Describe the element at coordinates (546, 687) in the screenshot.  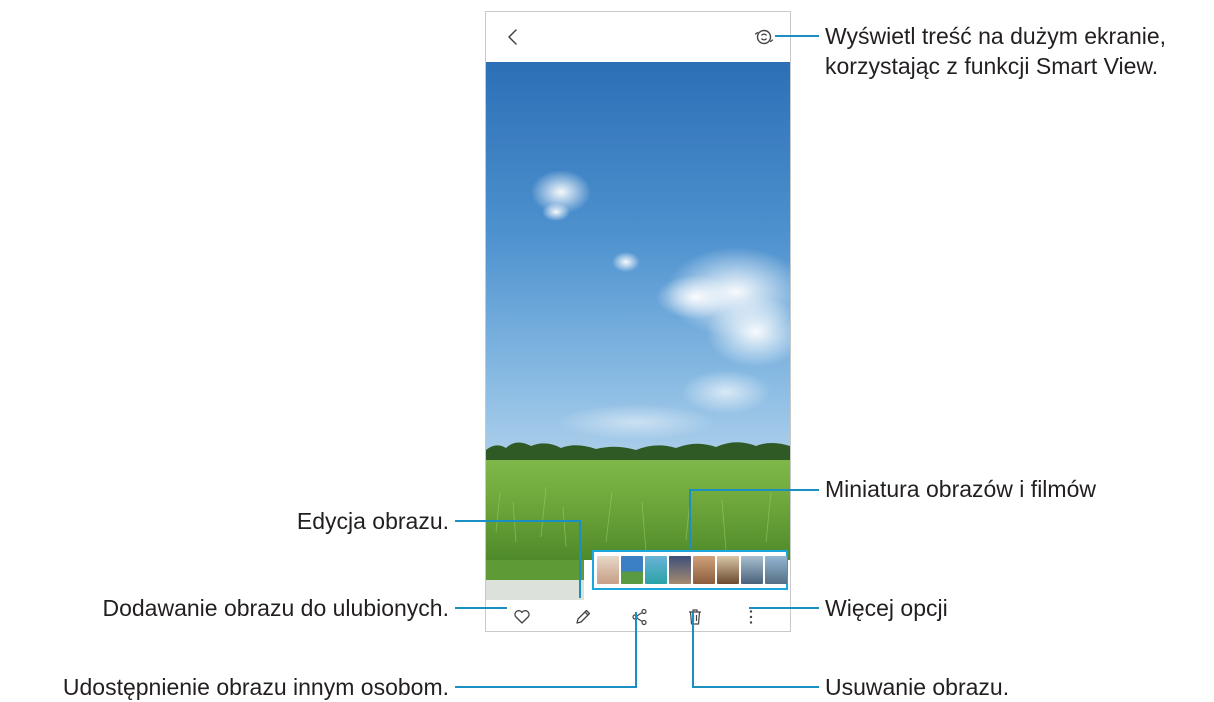
I see `callout-line-share-h` at that location.